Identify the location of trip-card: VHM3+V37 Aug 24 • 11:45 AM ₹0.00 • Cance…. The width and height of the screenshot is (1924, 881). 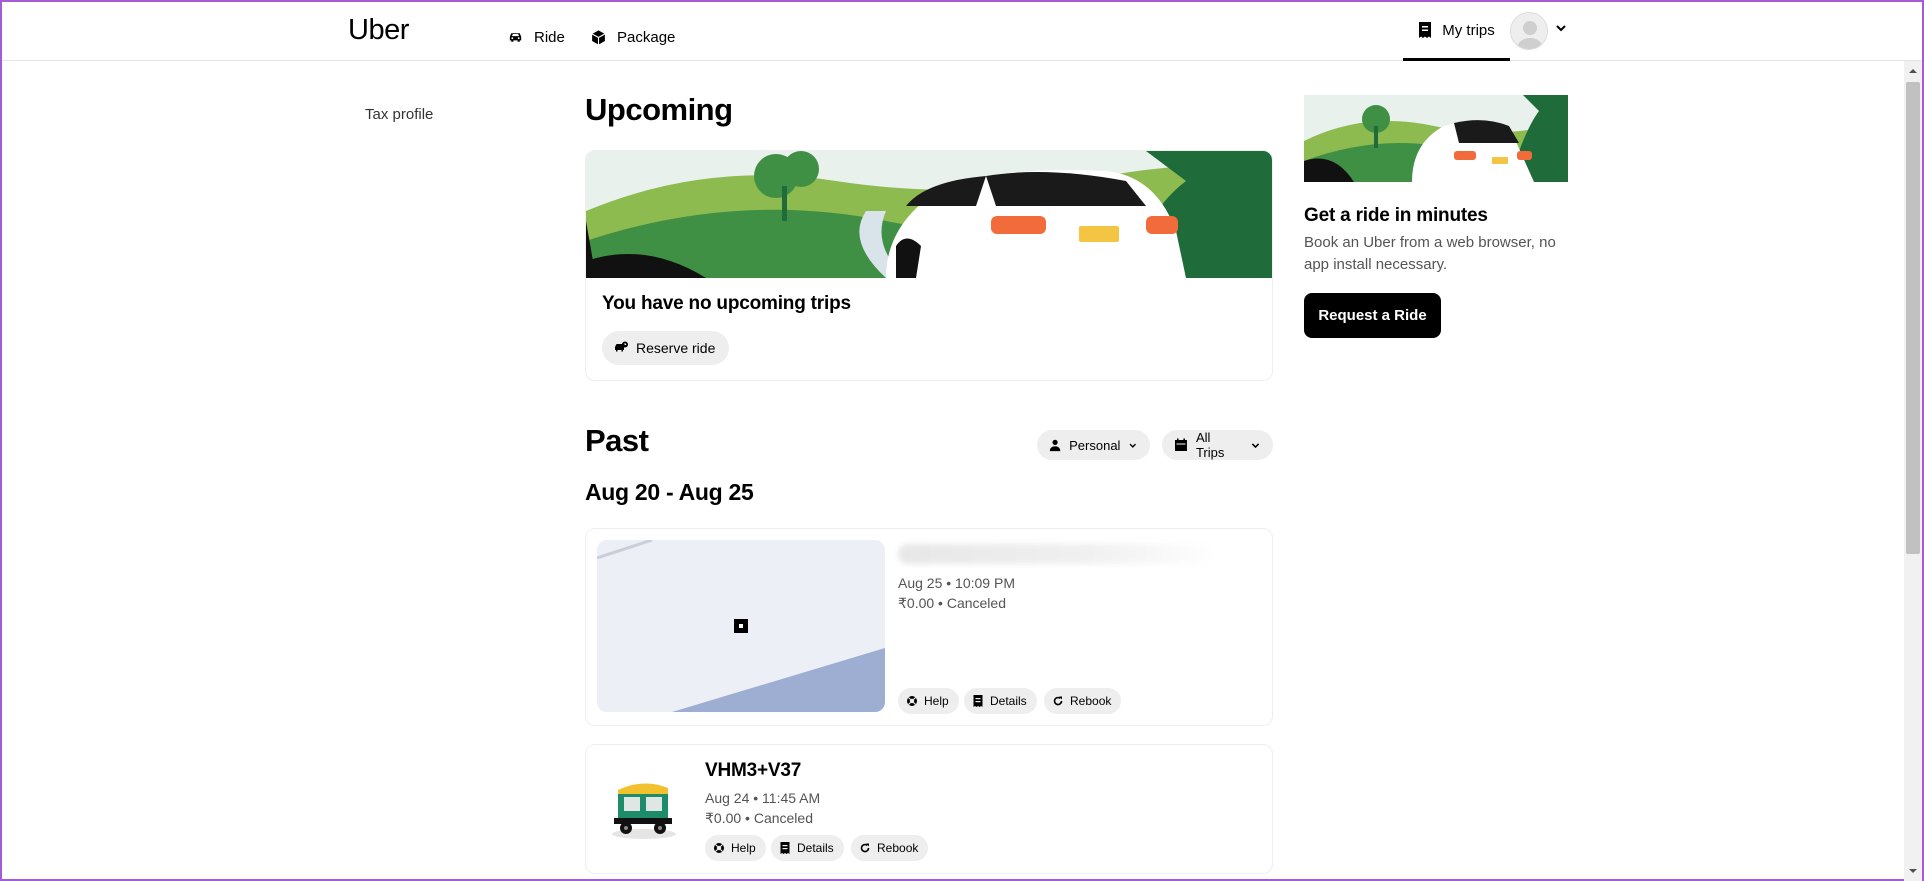
(929, 809).